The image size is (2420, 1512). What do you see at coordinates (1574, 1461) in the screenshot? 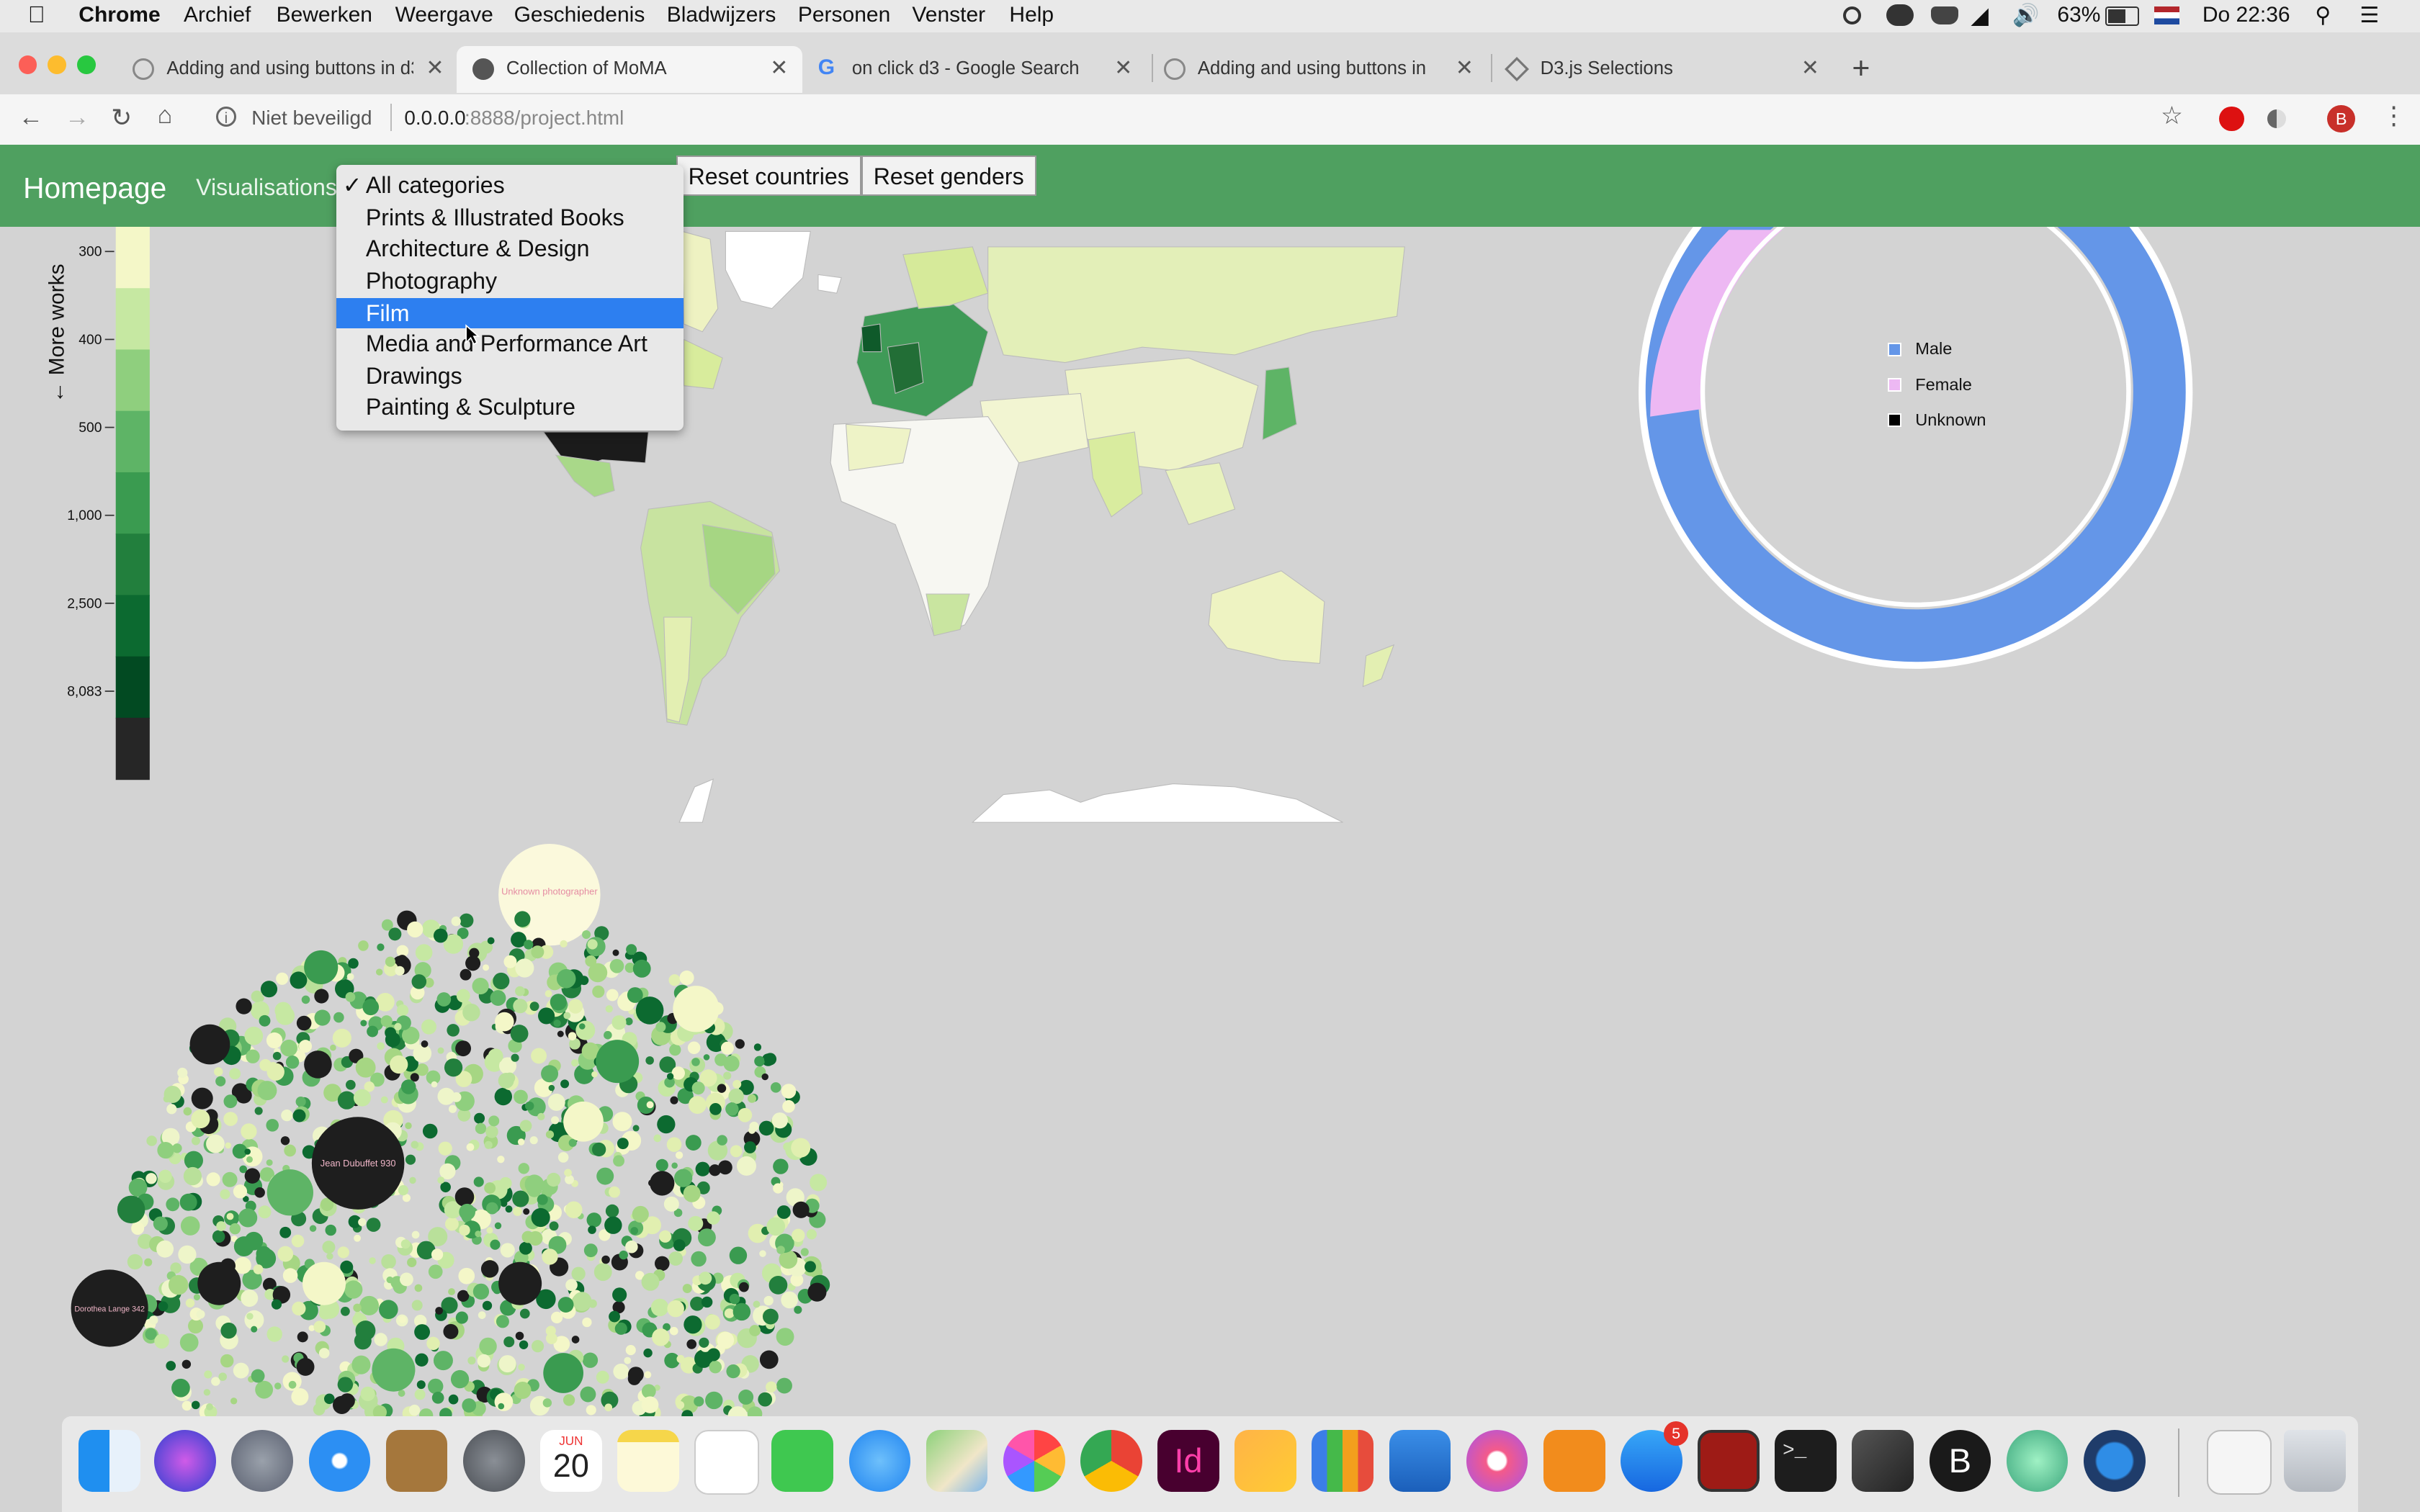
I see `ibooks-icon` at bounding box center [1574, 1461].